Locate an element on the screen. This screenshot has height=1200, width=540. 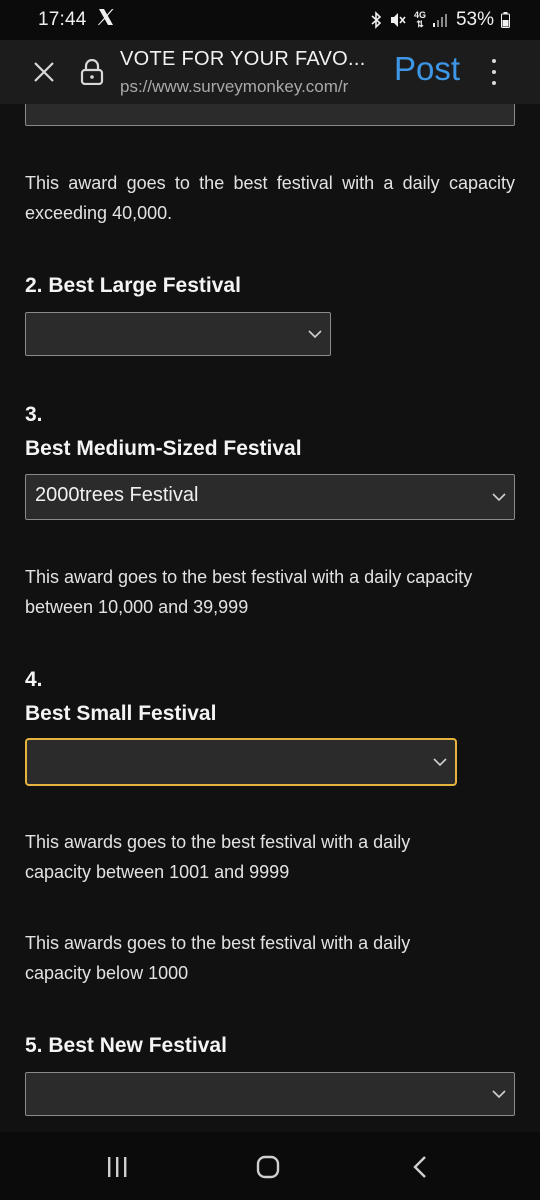
more-options-button is located at coordinates (494, 72).